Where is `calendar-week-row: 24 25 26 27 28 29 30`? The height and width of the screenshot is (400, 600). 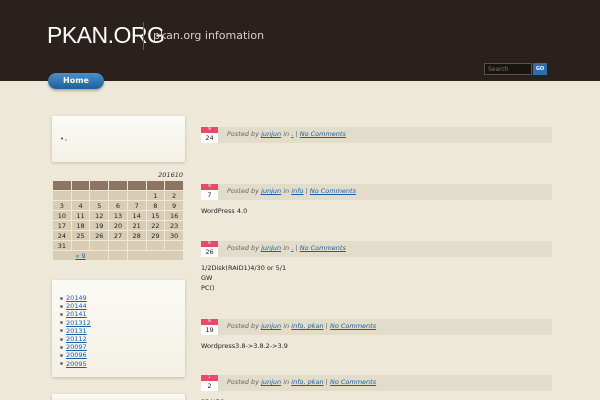 calendar-week-row: 24 25 26 27 28 29 30 is located at coordinates (118, 235).